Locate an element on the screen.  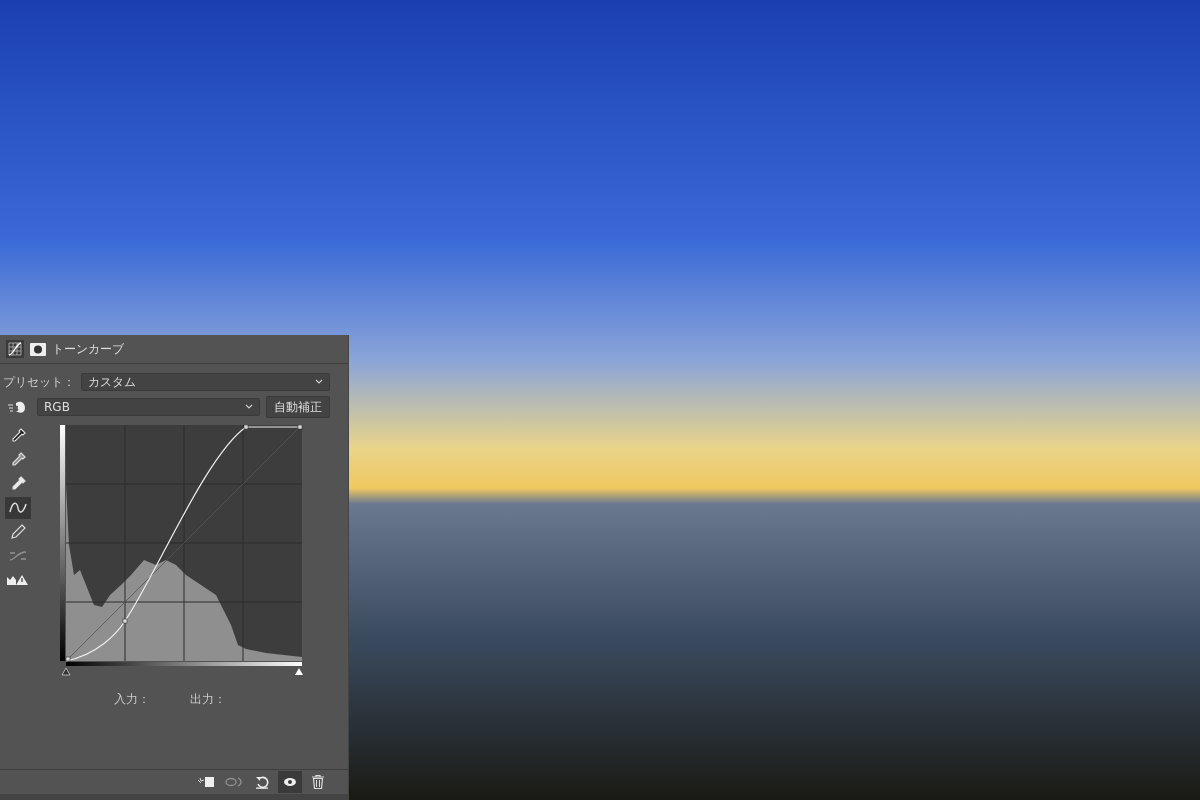
pencil-icon is located at coordinates (18, 532).